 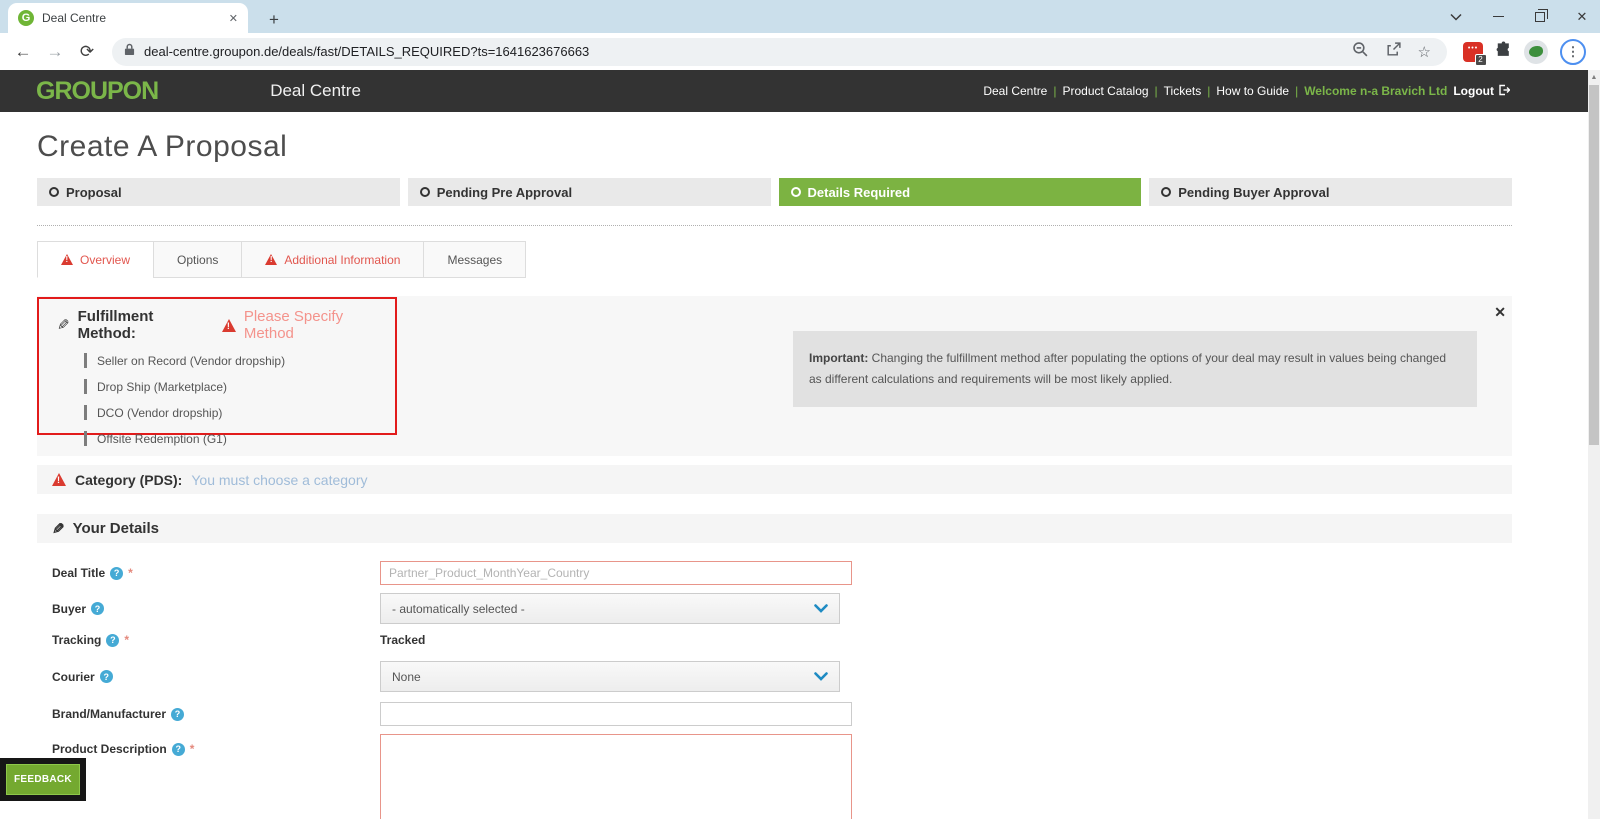 I want to click on groupon-favicon-icon: G, so click(x=26, y=18).